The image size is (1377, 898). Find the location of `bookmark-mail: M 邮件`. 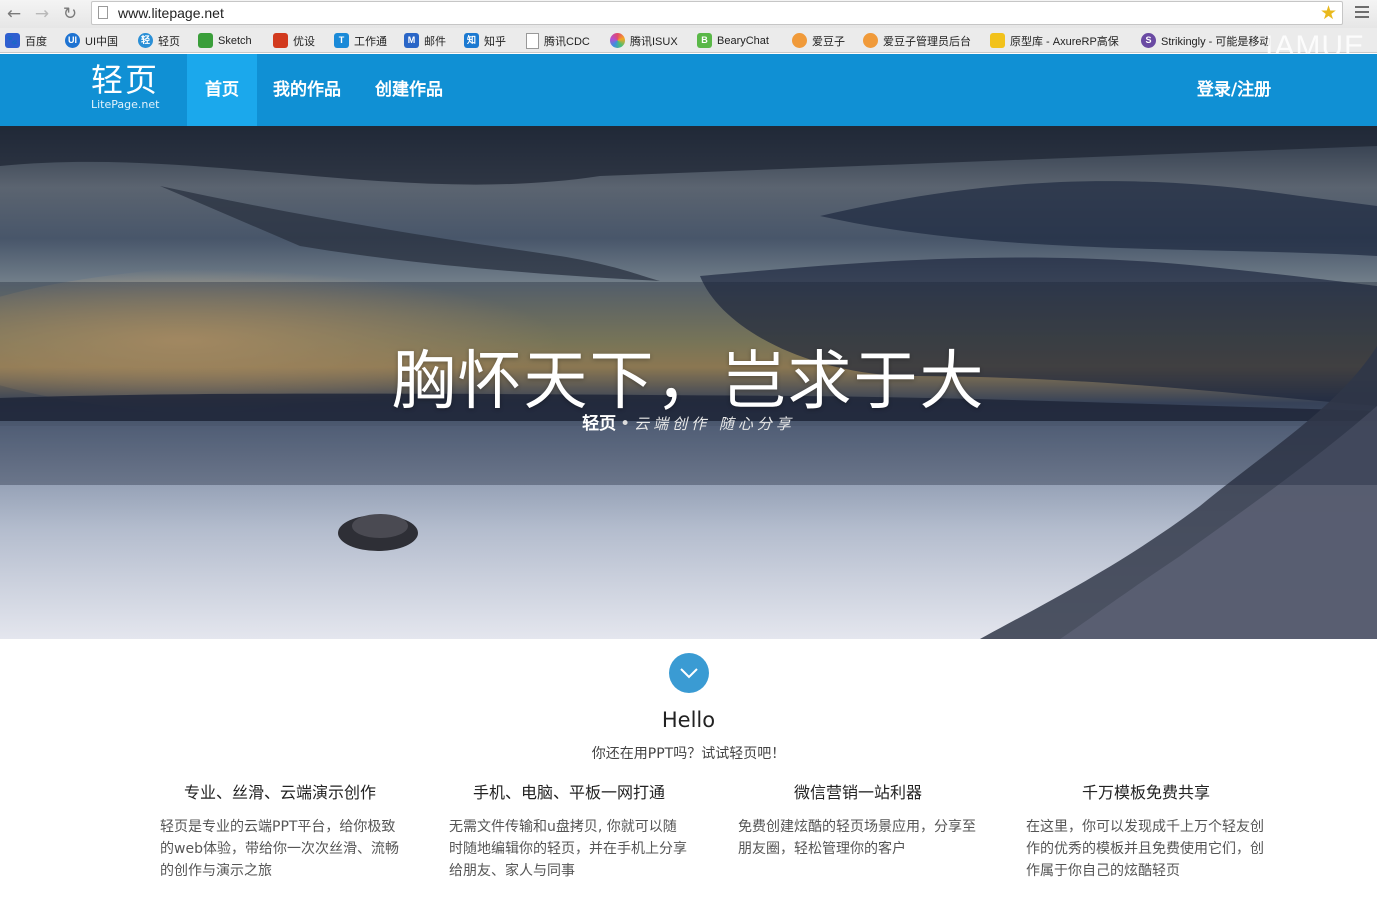

bookmark-mail: M 邮件 is located at coordinates (425, 40).